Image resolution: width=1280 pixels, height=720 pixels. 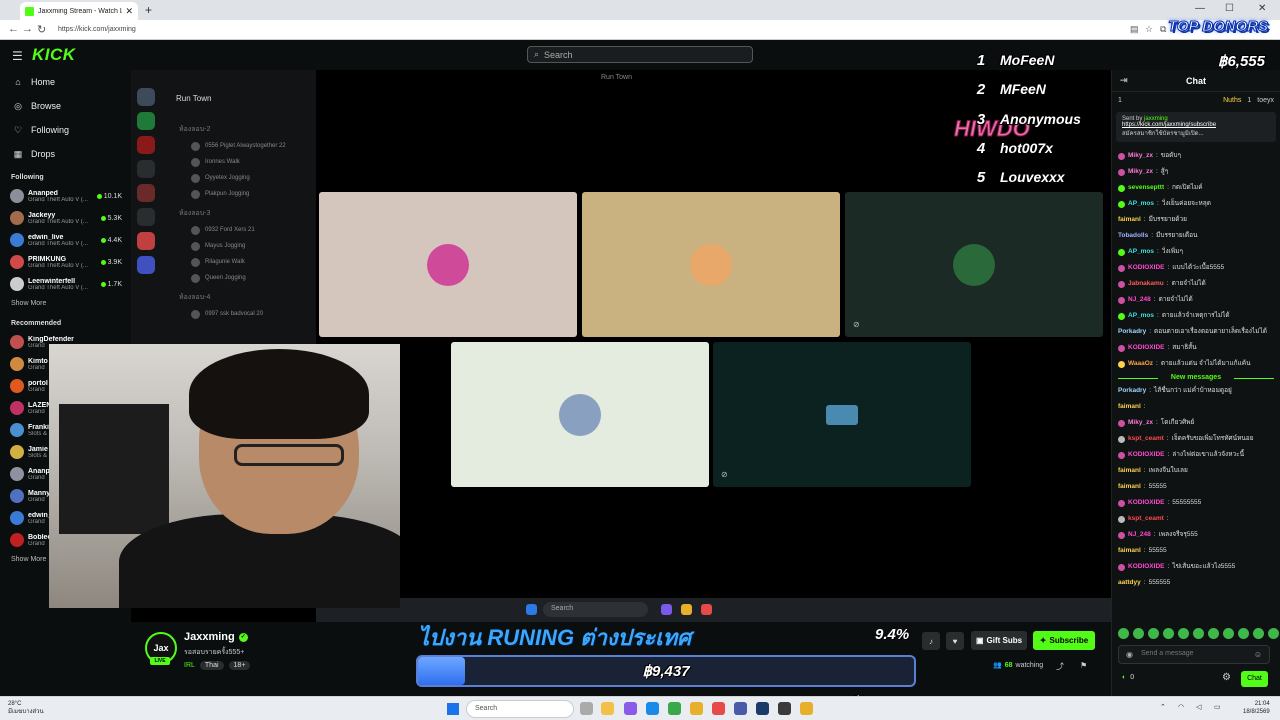 I want to click on search-input: ⌕ Search, so click(x=640, y=54).